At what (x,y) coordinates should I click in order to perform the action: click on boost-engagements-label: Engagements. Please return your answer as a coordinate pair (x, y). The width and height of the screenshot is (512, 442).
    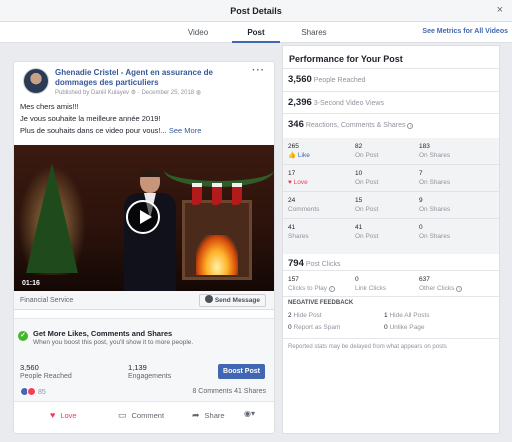
    Looking at the image, I should click on (150, 376).